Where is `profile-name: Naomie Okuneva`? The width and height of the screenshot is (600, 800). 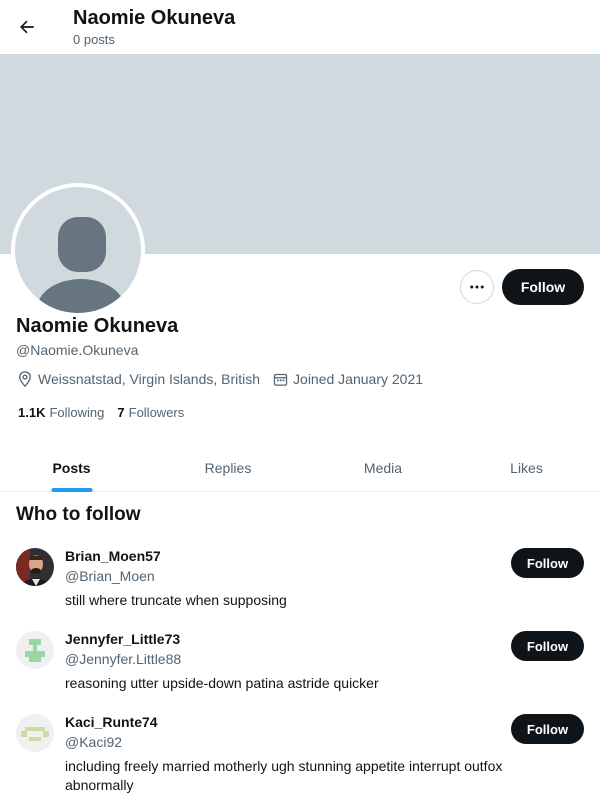 profile-name: Naomie Okuneva is located at coordinates (97, 326).